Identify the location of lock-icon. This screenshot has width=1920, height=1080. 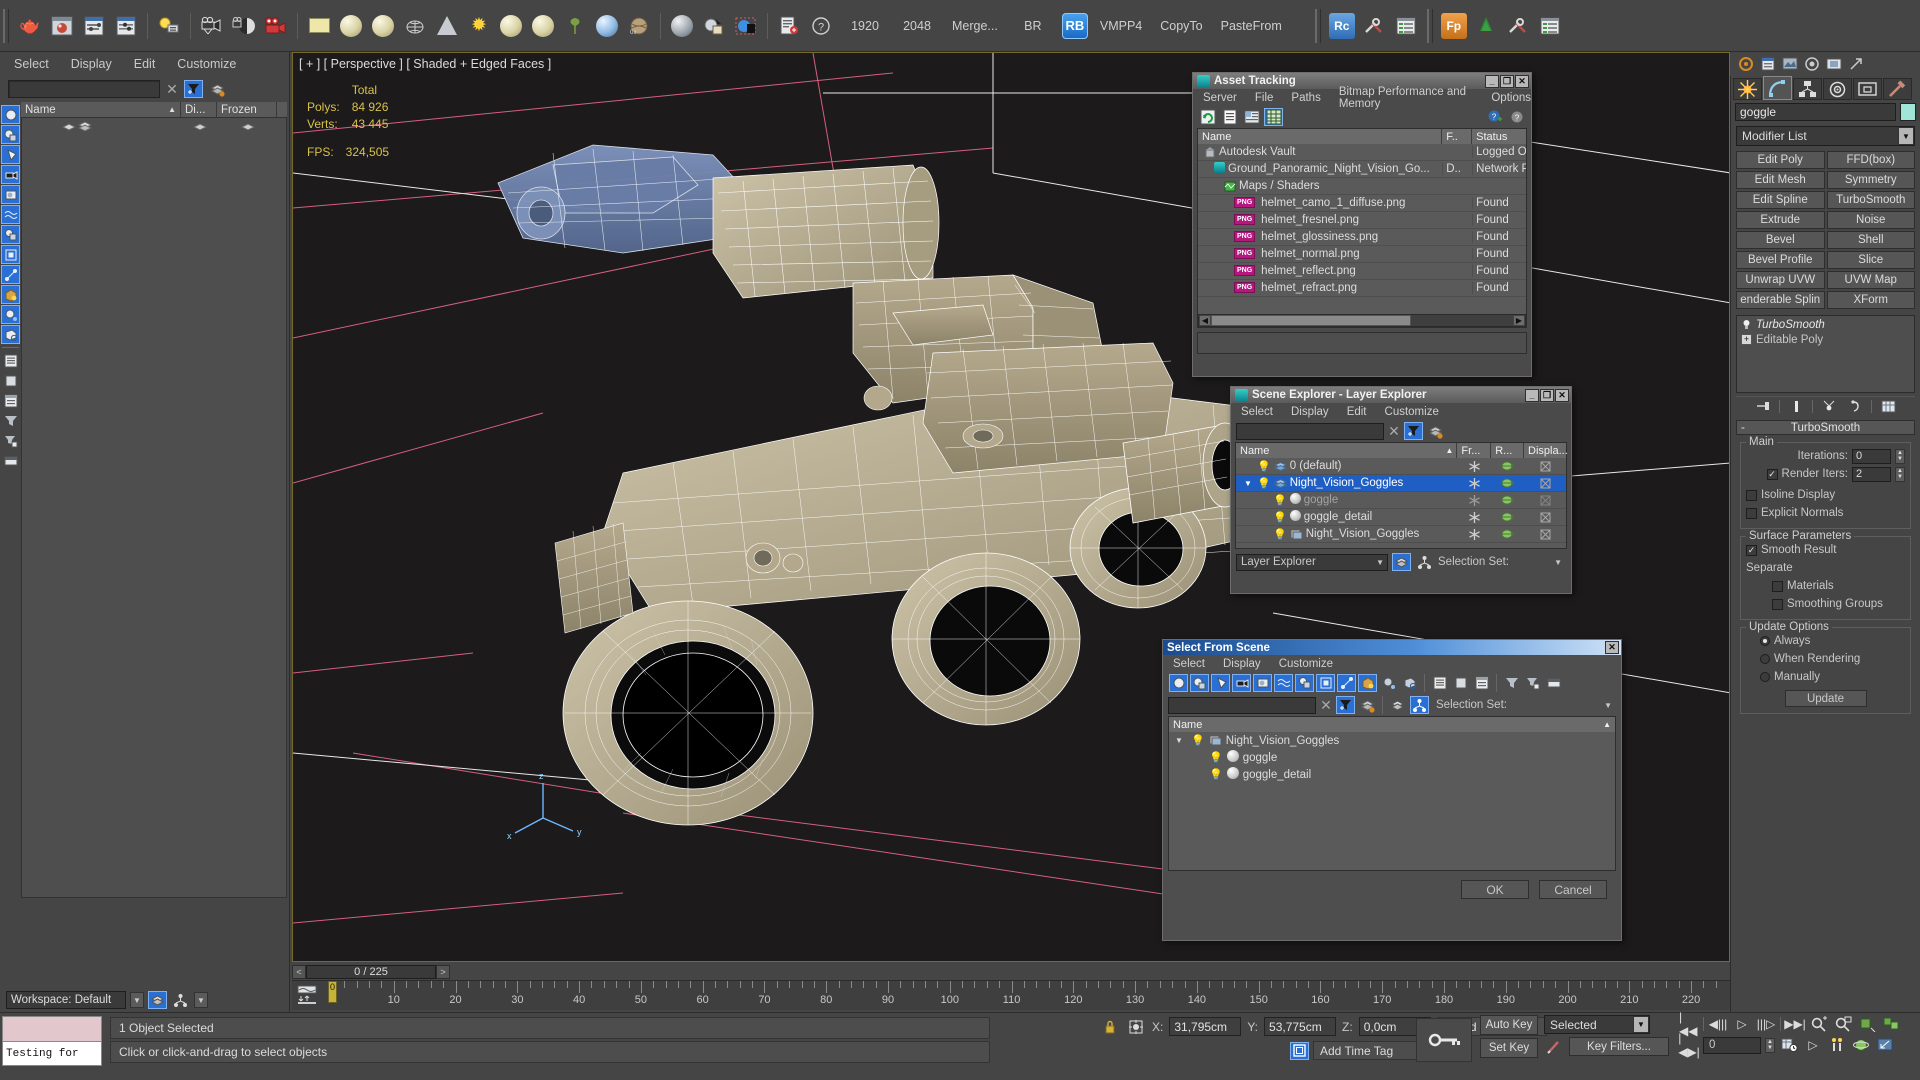
(1110, 1027).